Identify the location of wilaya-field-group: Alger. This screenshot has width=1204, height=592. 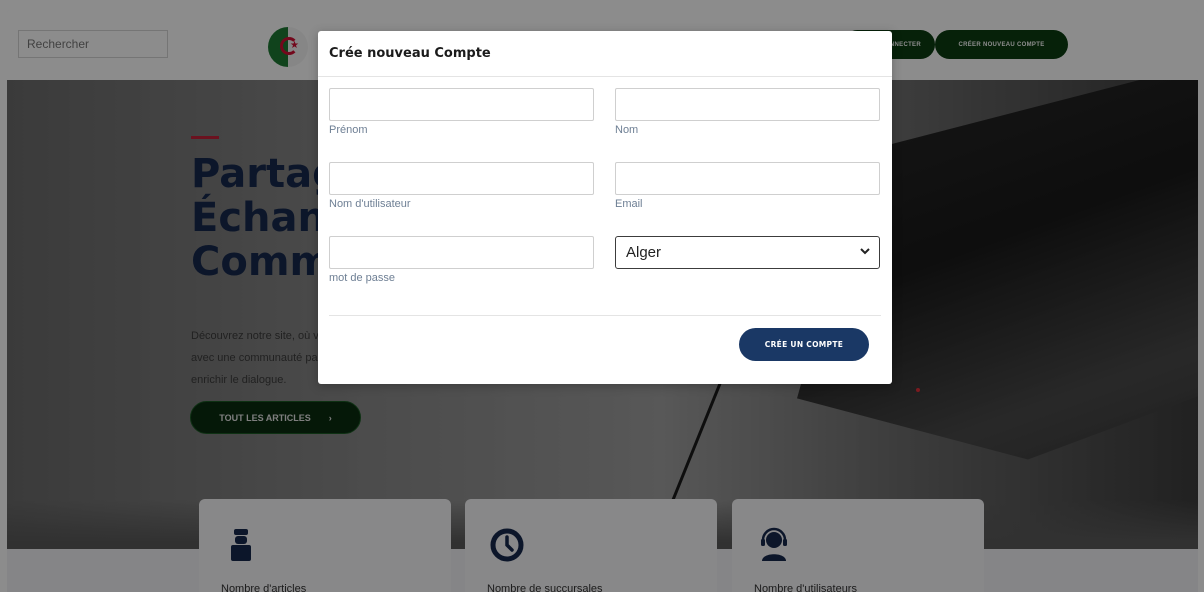
(747, 252).